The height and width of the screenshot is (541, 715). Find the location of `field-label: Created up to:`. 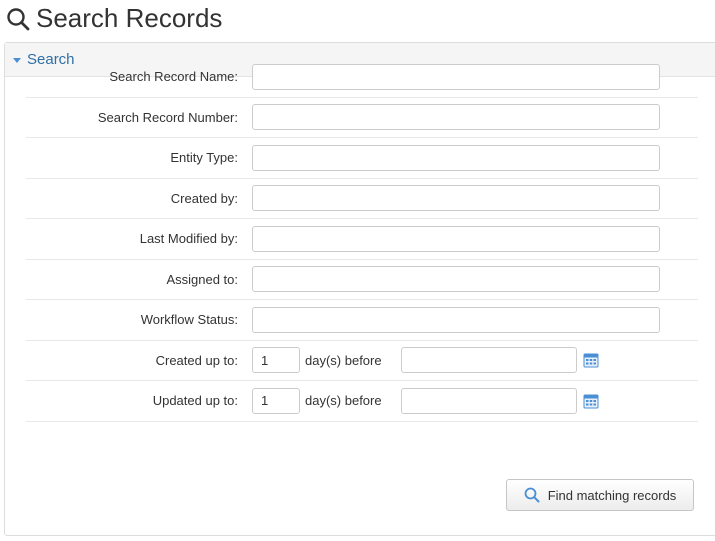

field-label: Created up to: is located at coordinates (196, 360).